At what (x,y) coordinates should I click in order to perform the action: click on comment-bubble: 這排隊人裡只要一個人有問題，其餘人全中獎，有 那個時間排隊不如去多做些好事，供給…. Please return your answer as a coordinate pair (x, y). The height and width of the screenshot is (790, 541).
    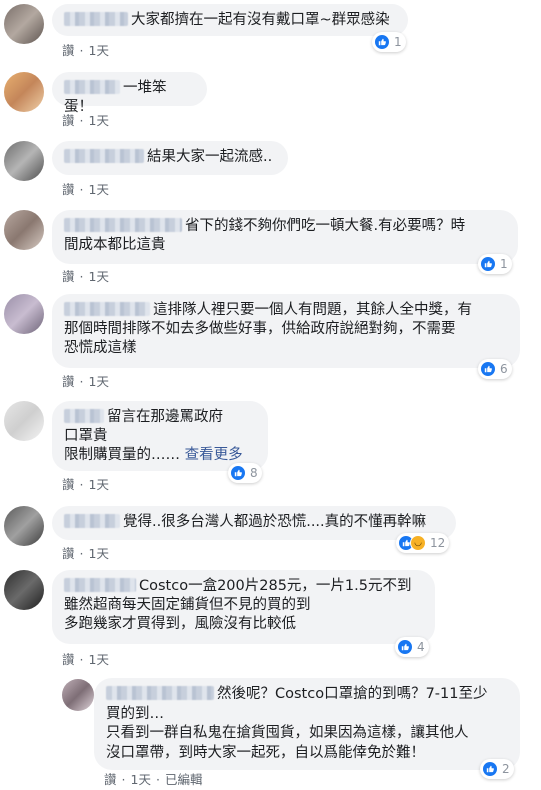
    Looking at the image, I should click on (286, 331).